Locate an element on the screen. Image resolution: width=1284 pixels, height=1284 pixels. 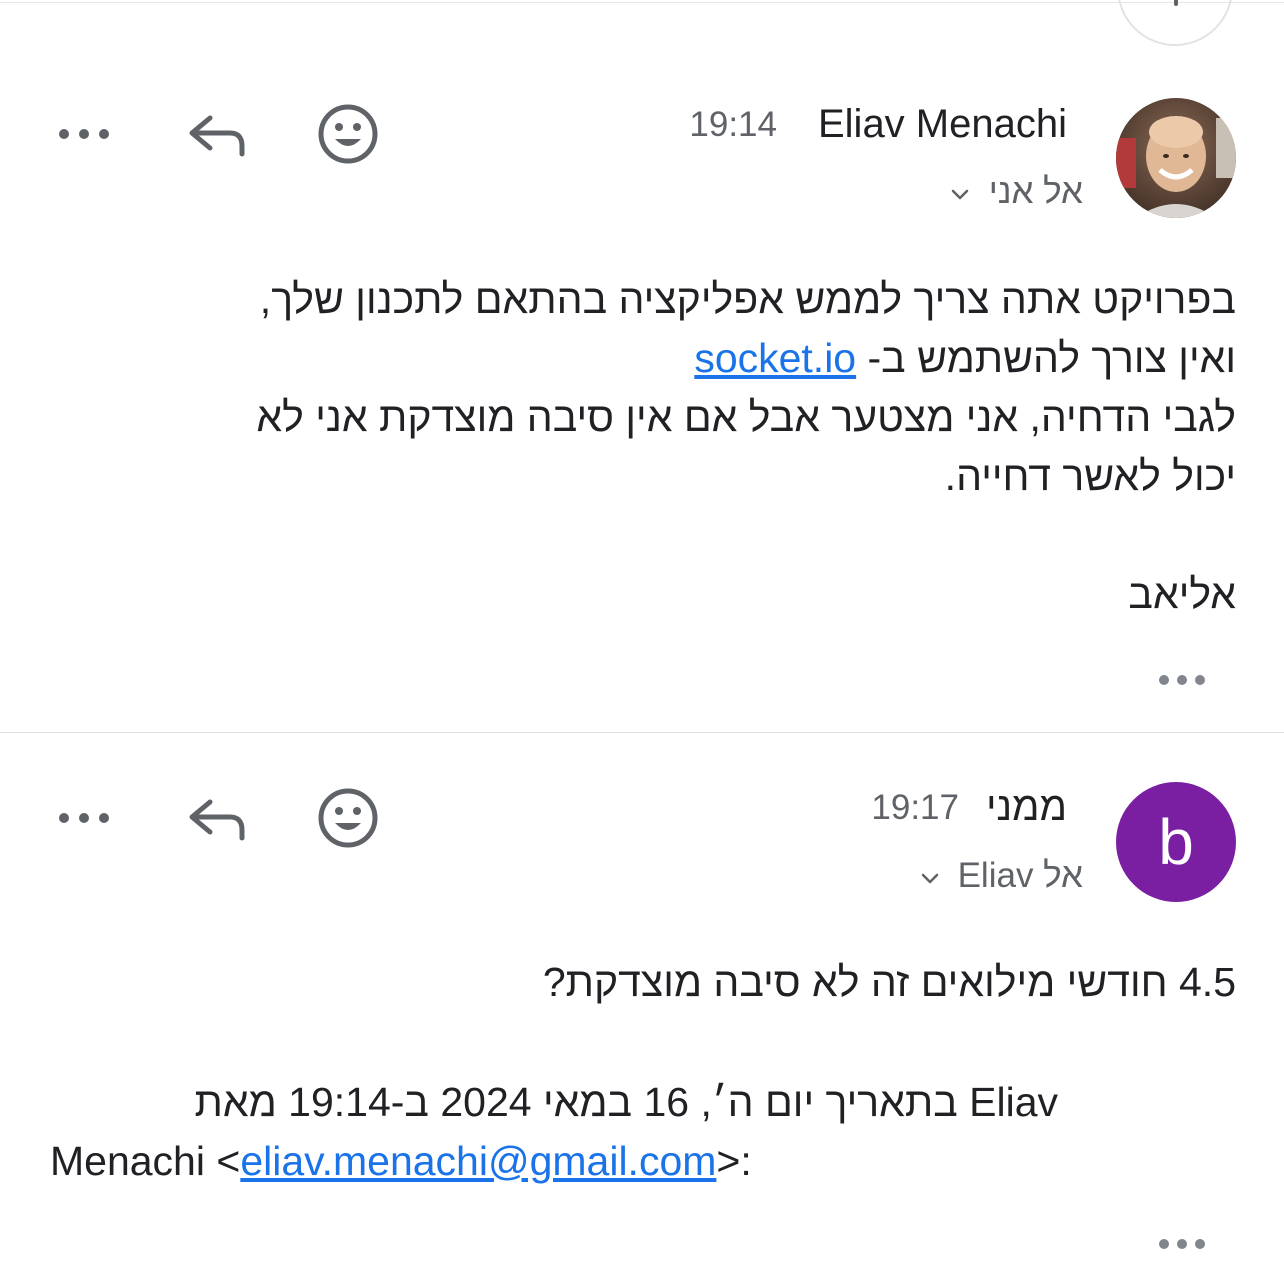
message-body: 4.5 חודשי מילואים זה לא סיבה מוצדקת? is located at coordinates (889, 982).